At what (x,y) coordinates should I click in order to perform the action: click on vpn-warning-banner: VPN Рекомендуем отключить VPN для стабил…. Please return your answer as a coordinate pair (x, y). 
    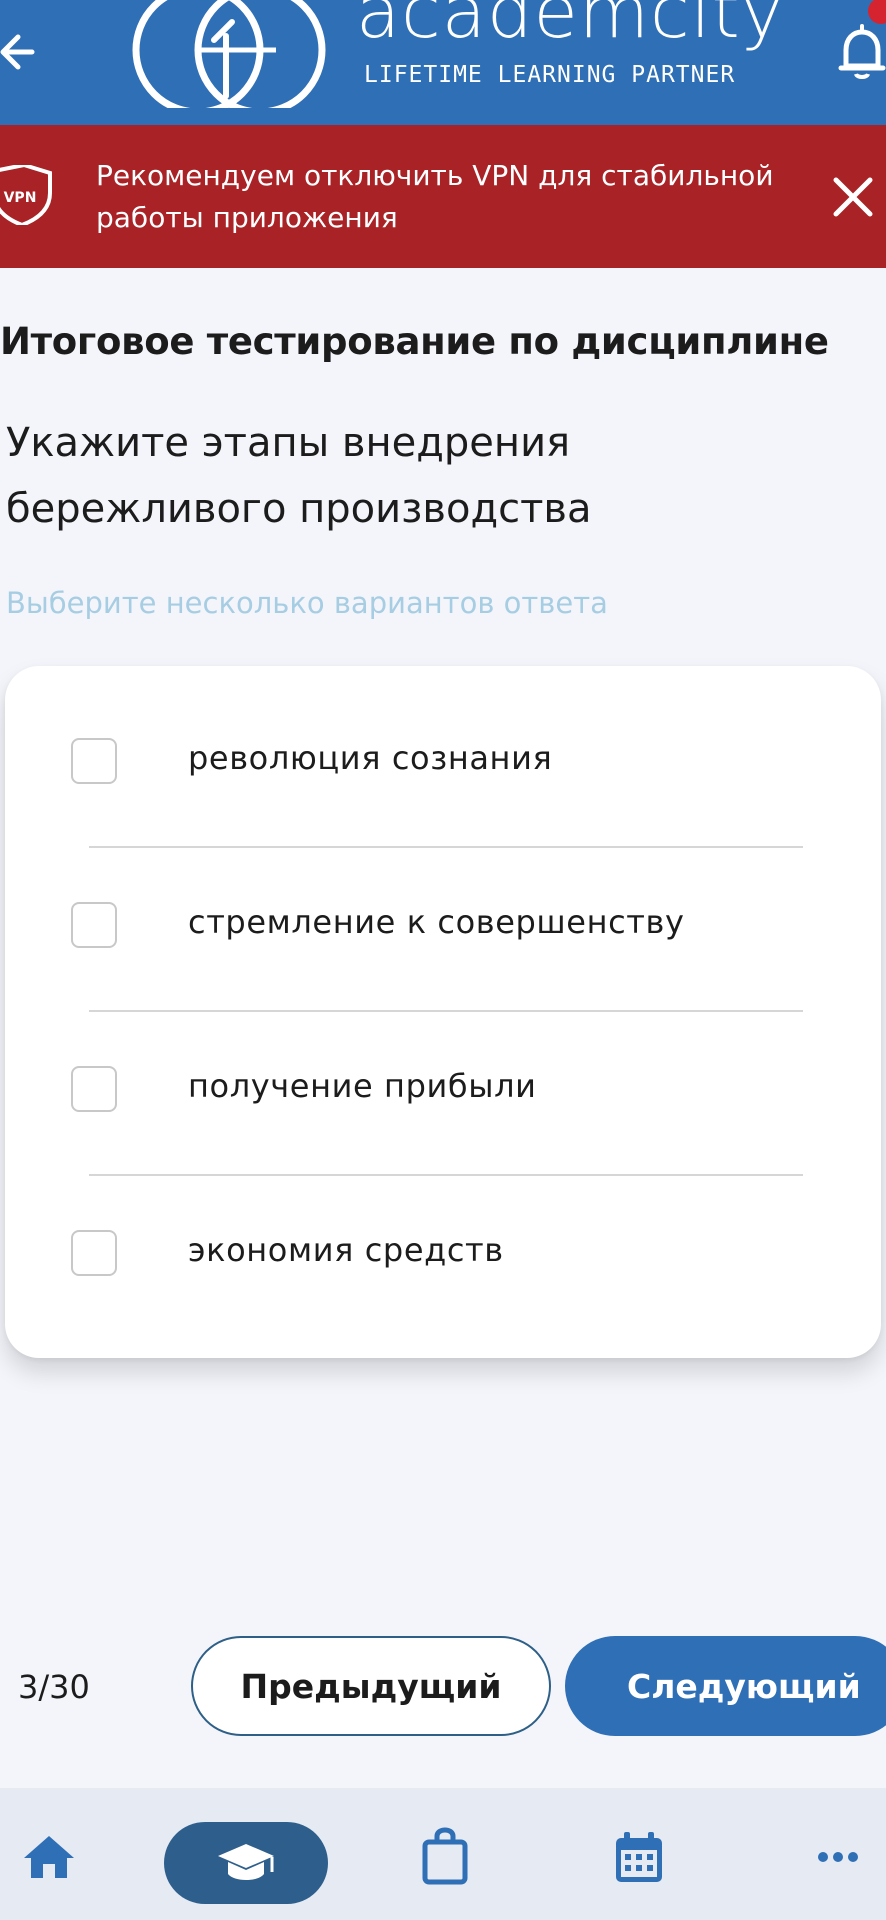
    Looking at the image, I should click on (443, 196).